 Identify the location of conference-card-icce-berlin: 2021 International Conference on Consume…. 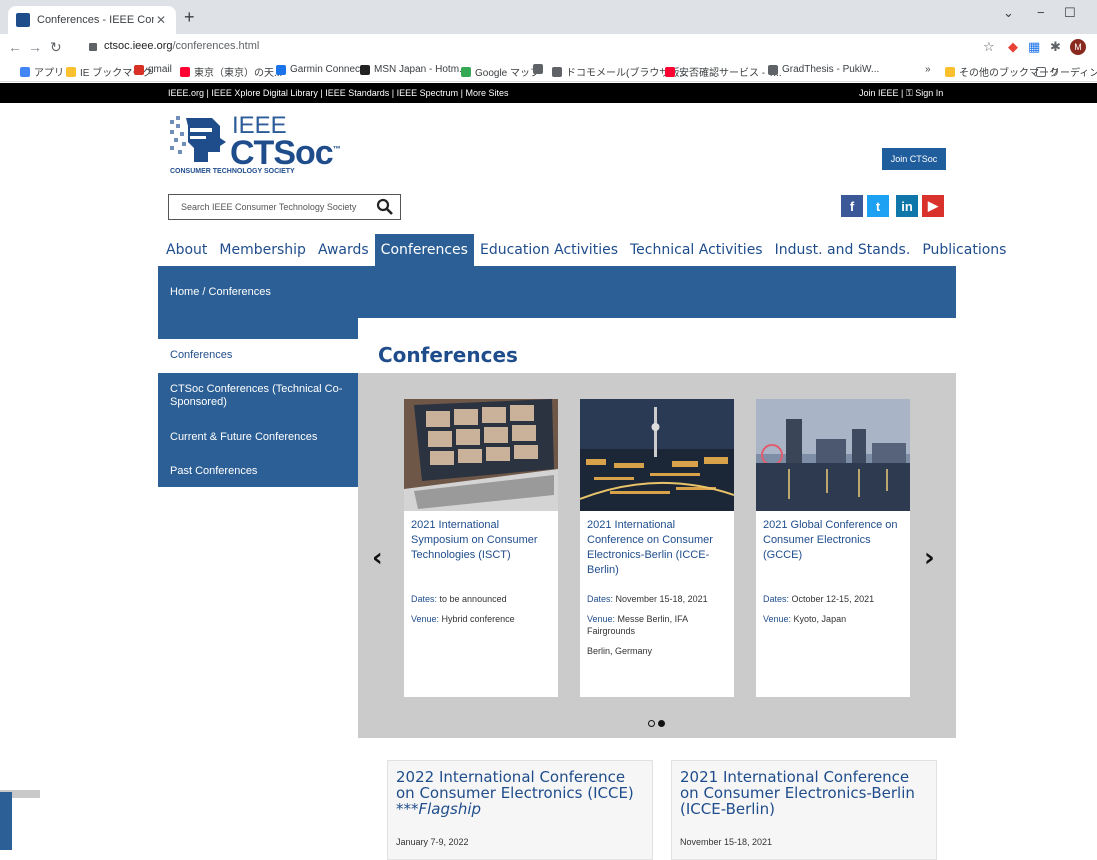
(657, 548).